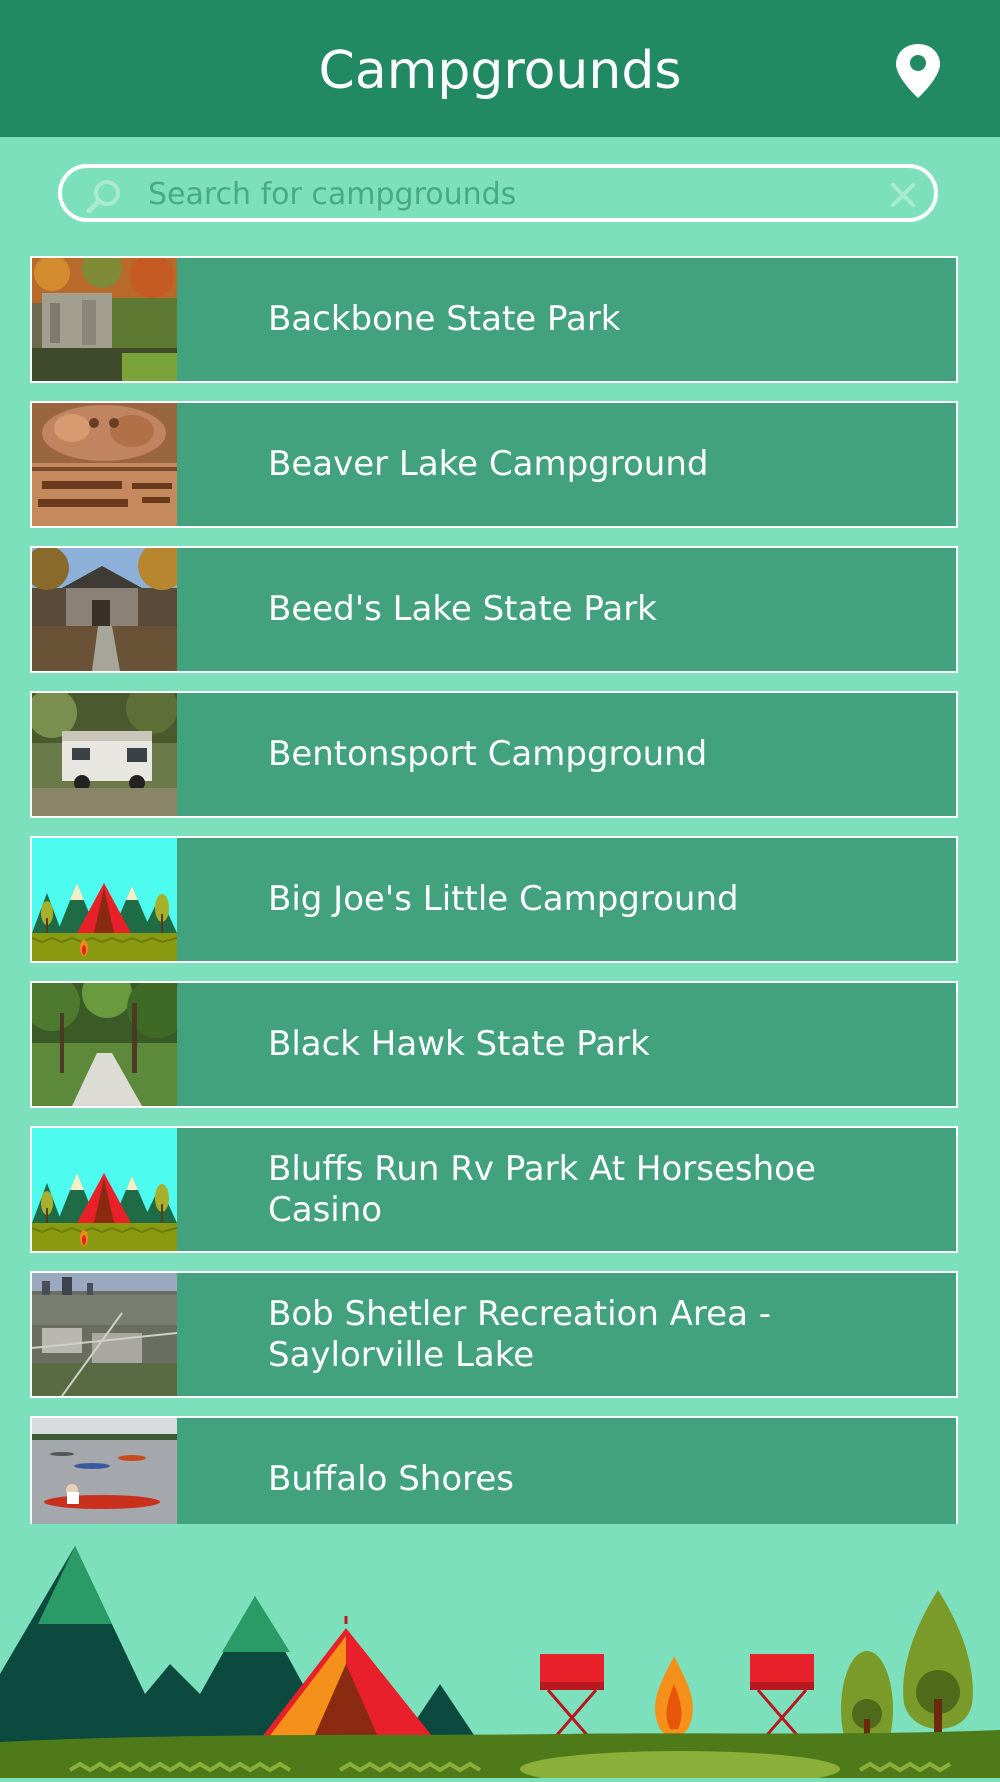 This screenshot has height=1782, width=1000. I want to click on list-item: Bentonsport Campground, so click(494, 754).